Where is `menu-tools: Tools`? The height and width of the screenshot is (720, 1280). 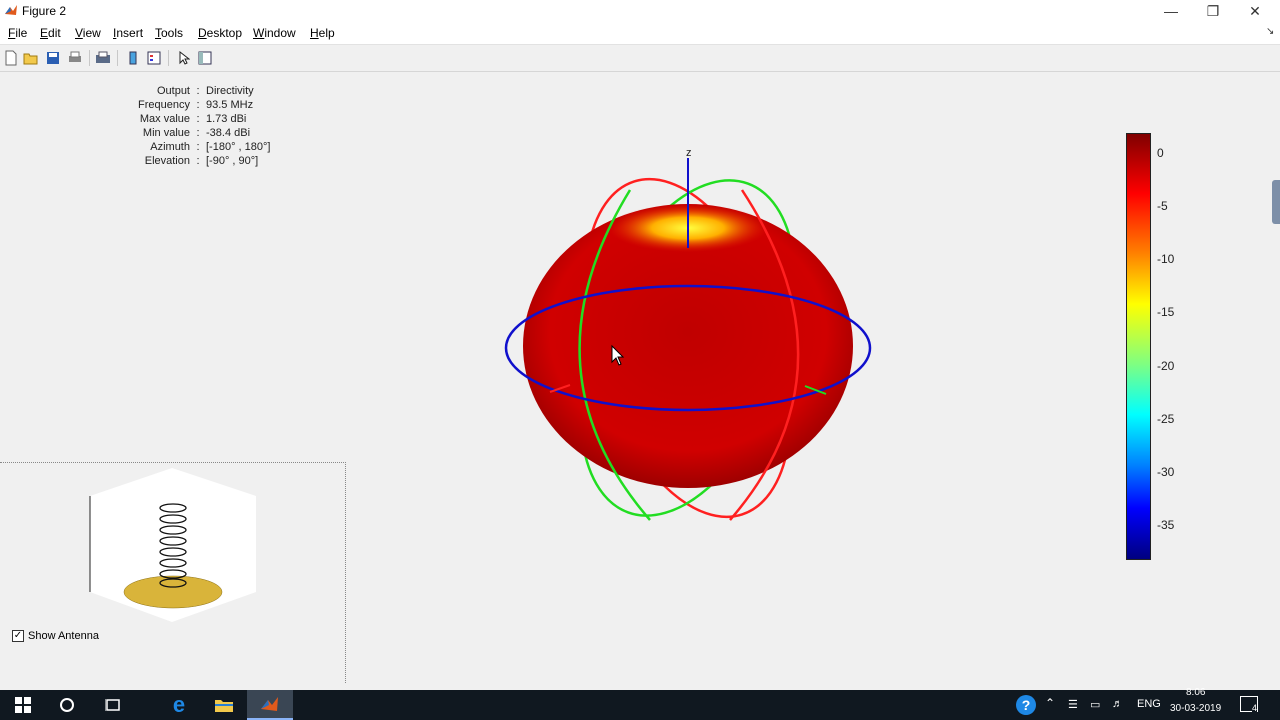
menu-tools: Tools is located at coordinates (169, 33).